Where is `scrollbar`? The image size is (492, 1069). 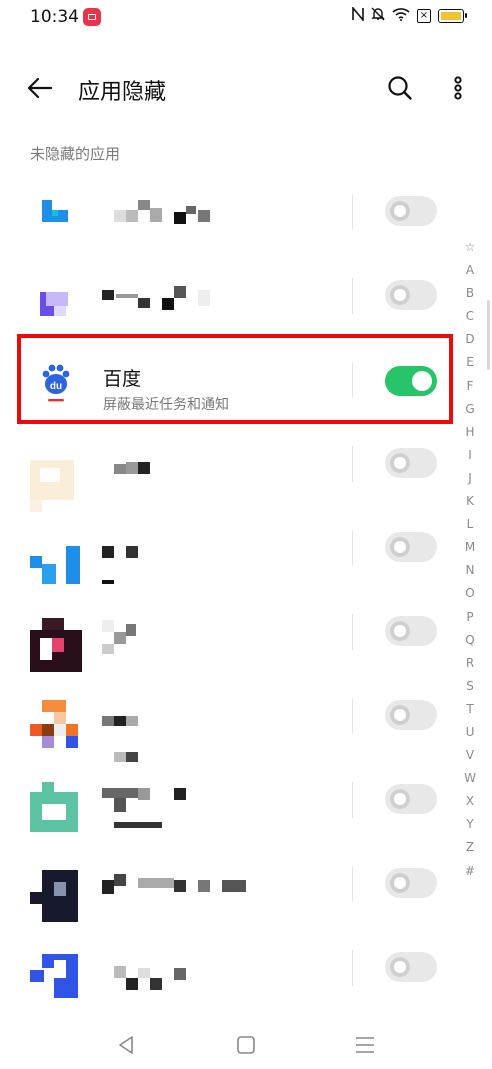 scrollbar is located at coordinates (488, 335).